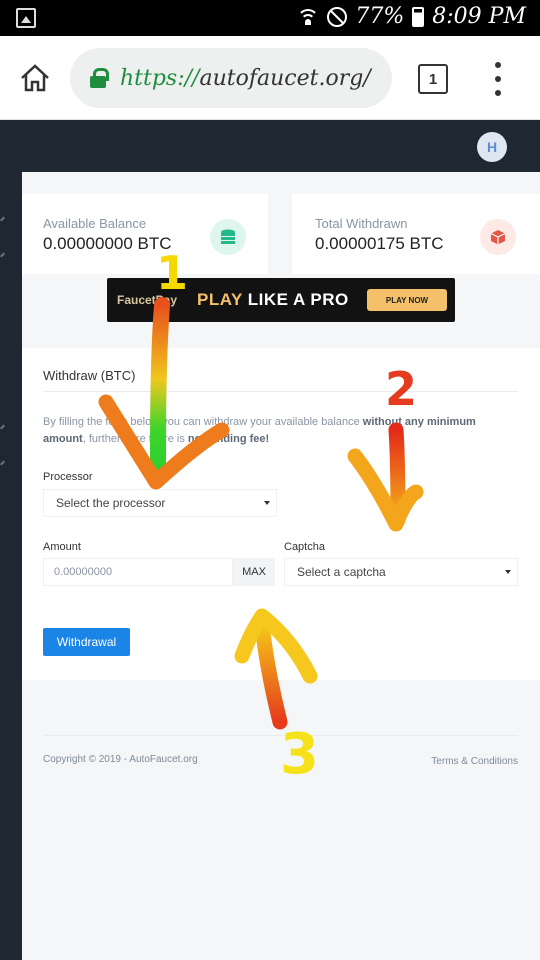 This screenshot has width=540, height=960. I want to click on address-bar: https://autofaucet.org/, so click(231, 78).